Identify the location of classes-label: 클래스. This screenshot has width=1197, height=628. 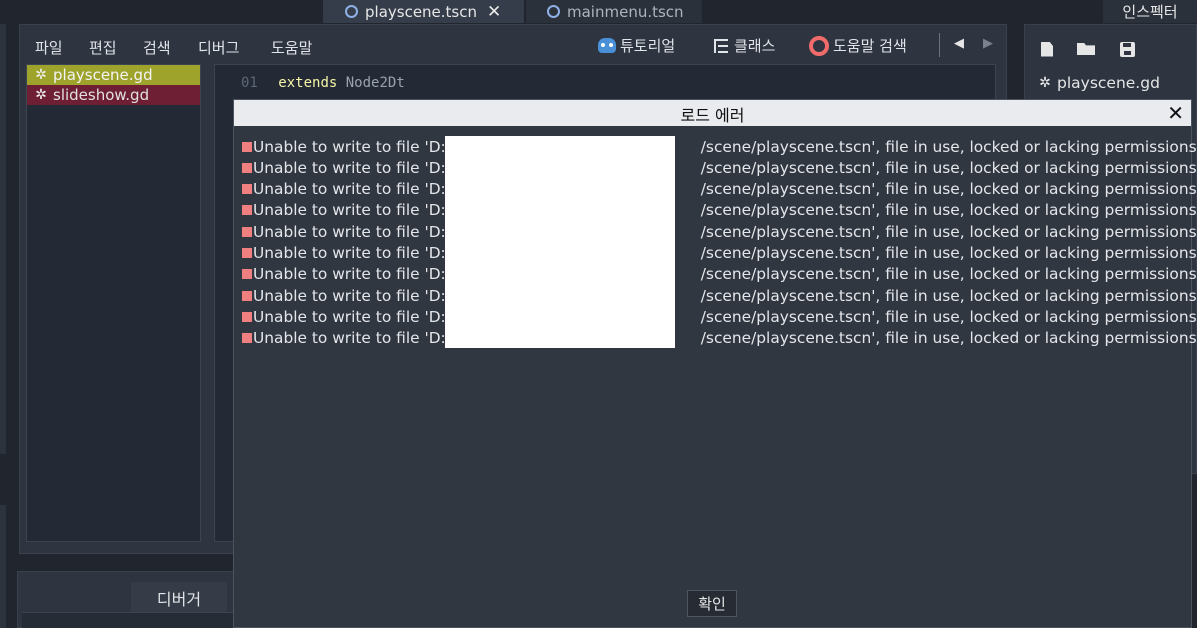
(755, 46).